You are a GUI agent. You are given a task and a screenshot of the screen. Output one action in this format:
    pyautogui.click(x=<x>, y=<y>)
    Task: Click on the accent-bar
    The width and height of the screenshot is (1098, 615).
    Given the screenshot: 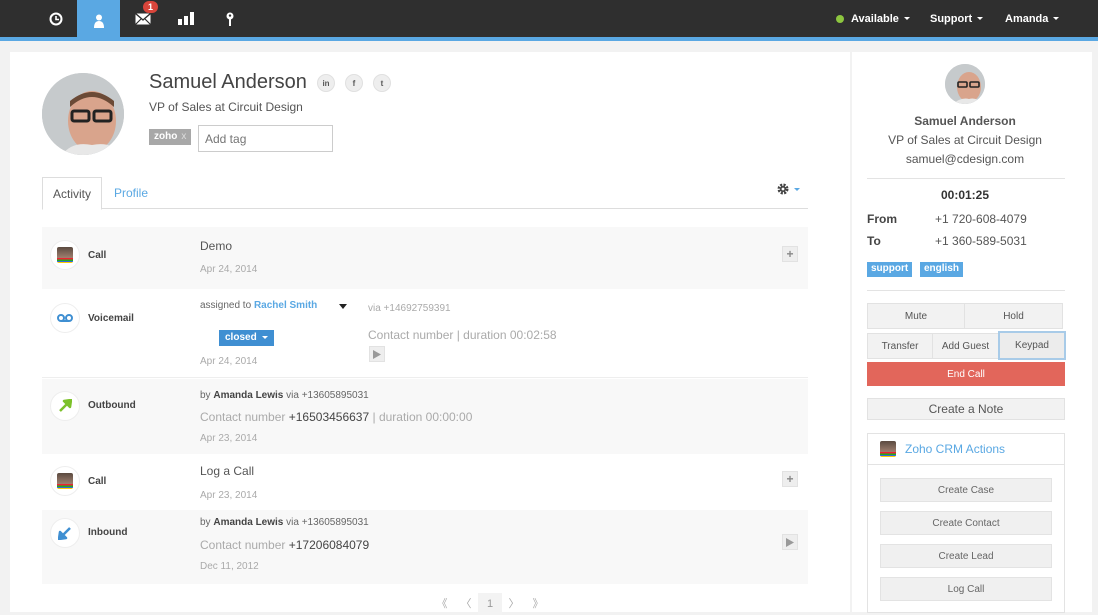 What is the action you would take?
    pyautogui.click(x=549, y=39)
    